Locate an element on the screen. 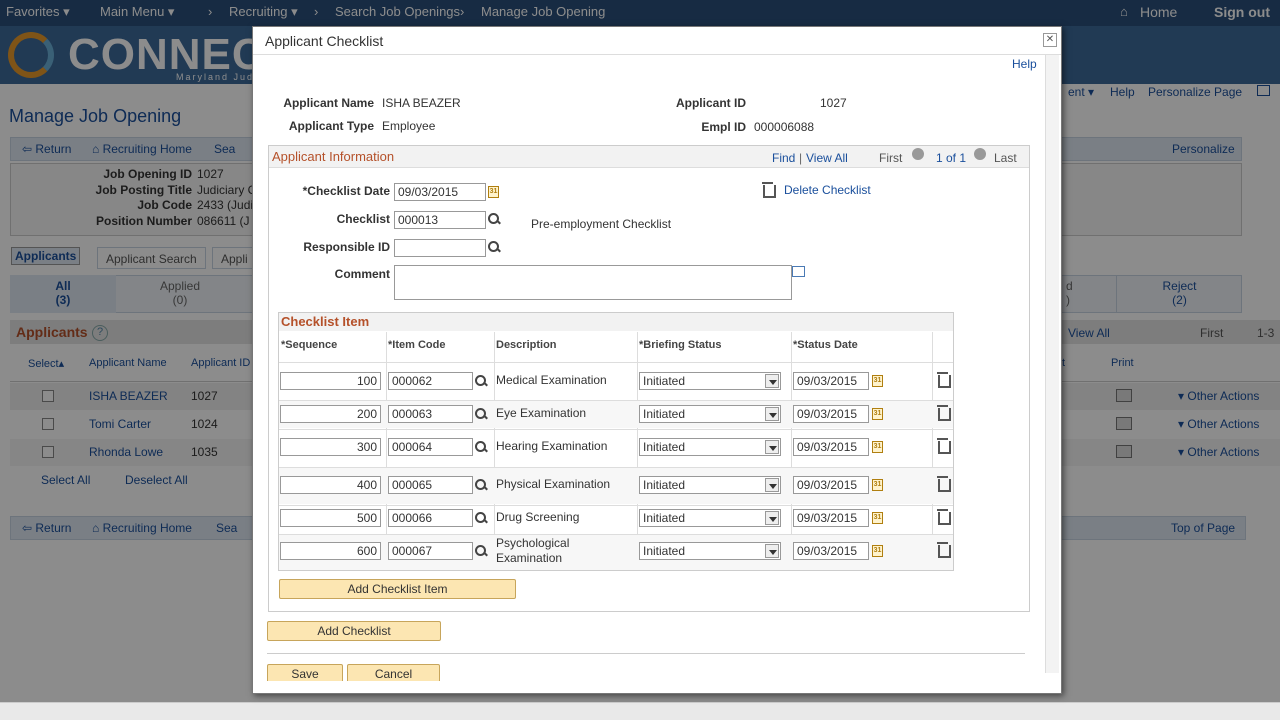 Image resolution: width=1280 pixels, height=720 pixels. item-code-input: 000065 is located at coordinates (430, 485).